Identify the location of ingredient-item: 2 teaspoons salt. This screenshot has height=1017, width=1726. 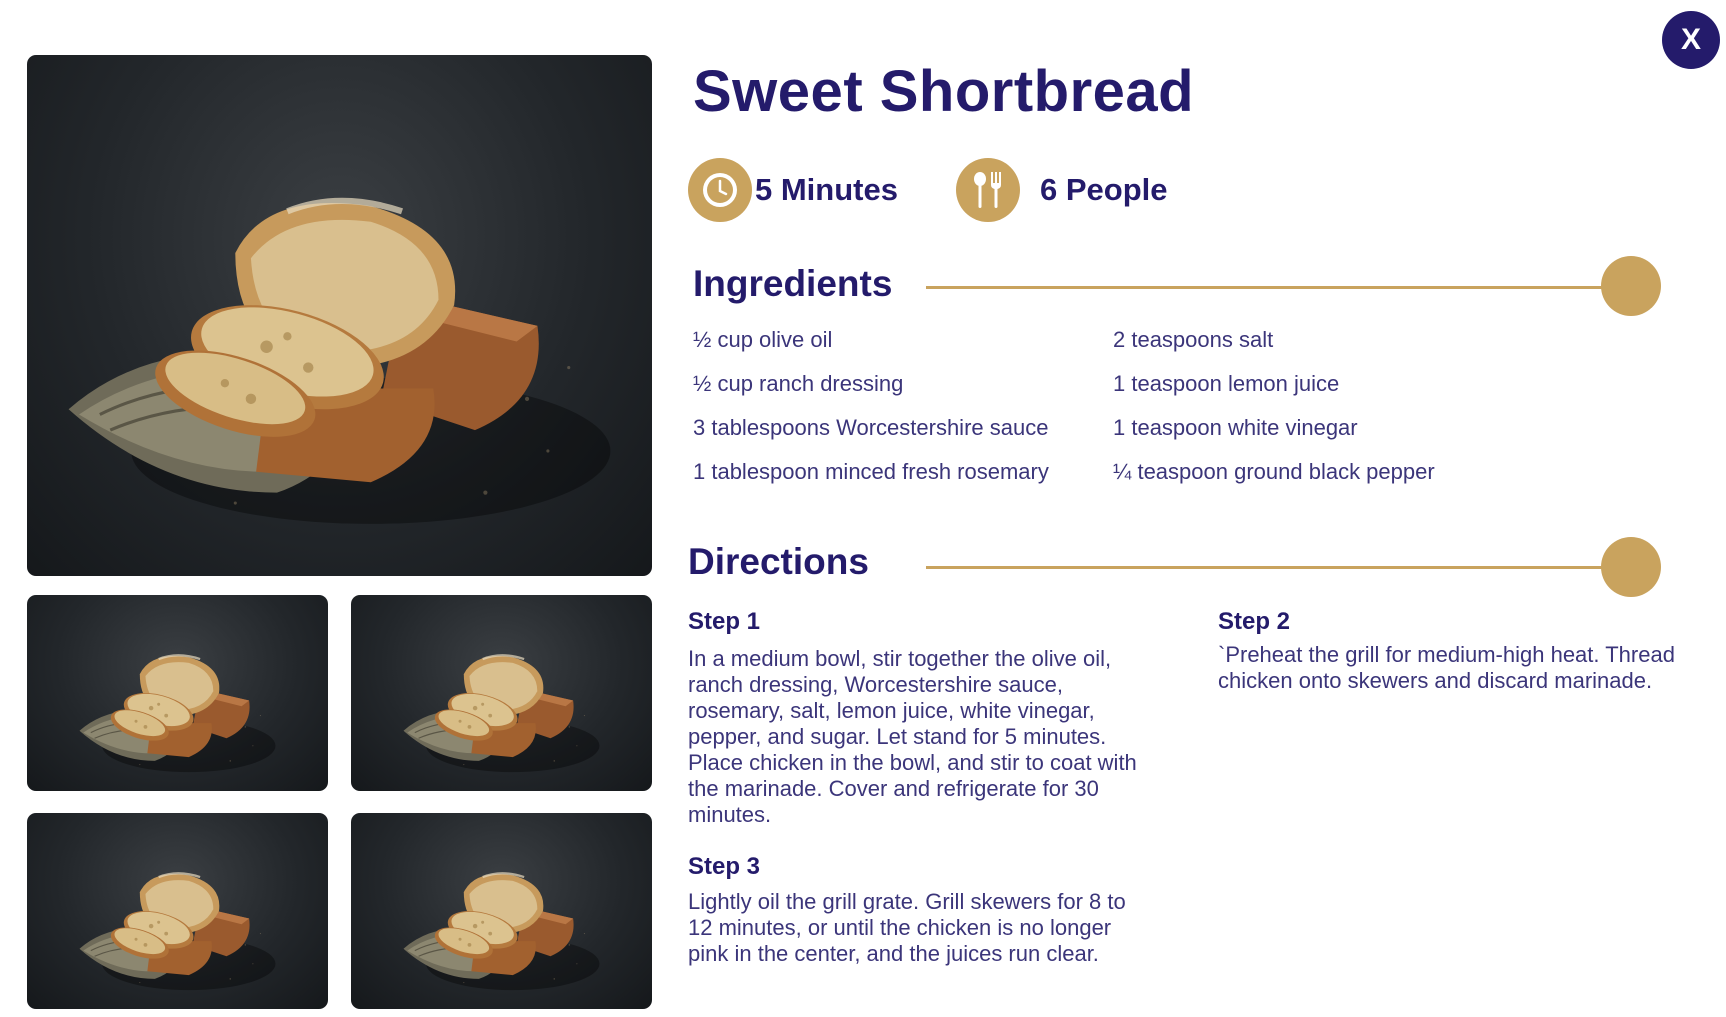
(1193, 339).